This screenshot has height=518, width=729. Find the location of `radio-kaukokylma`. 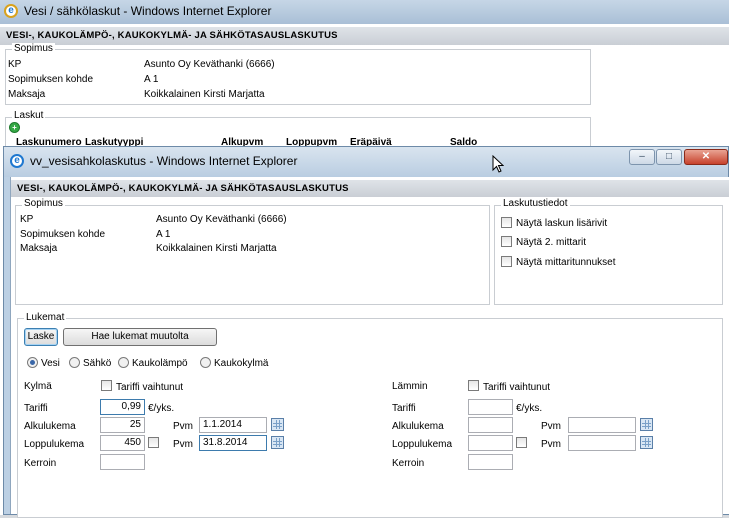

radio-kaukokylma is located at coordinates (205, 362).